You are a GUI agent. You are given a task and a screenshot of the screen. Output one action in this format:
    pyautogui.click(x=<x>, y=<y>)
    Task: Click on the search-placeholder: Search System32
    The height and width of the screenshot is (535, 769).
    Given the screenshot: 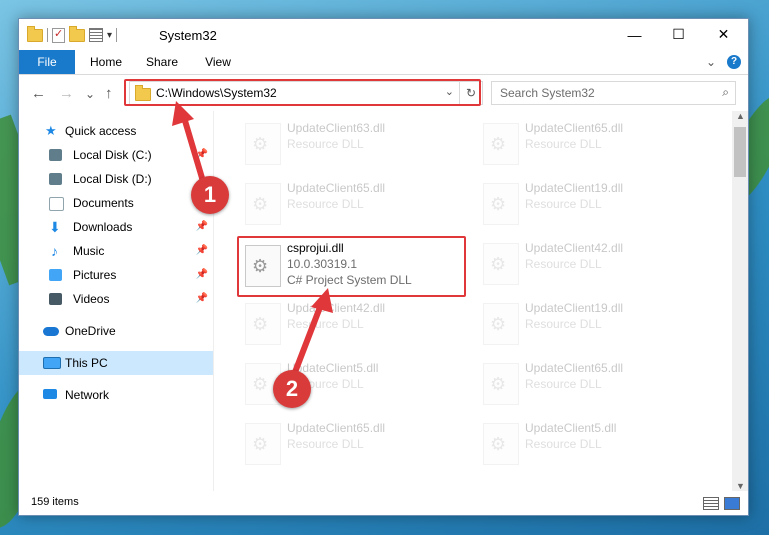 What is the action you would take?
    pyautogui.click(x=547, y=93)
    